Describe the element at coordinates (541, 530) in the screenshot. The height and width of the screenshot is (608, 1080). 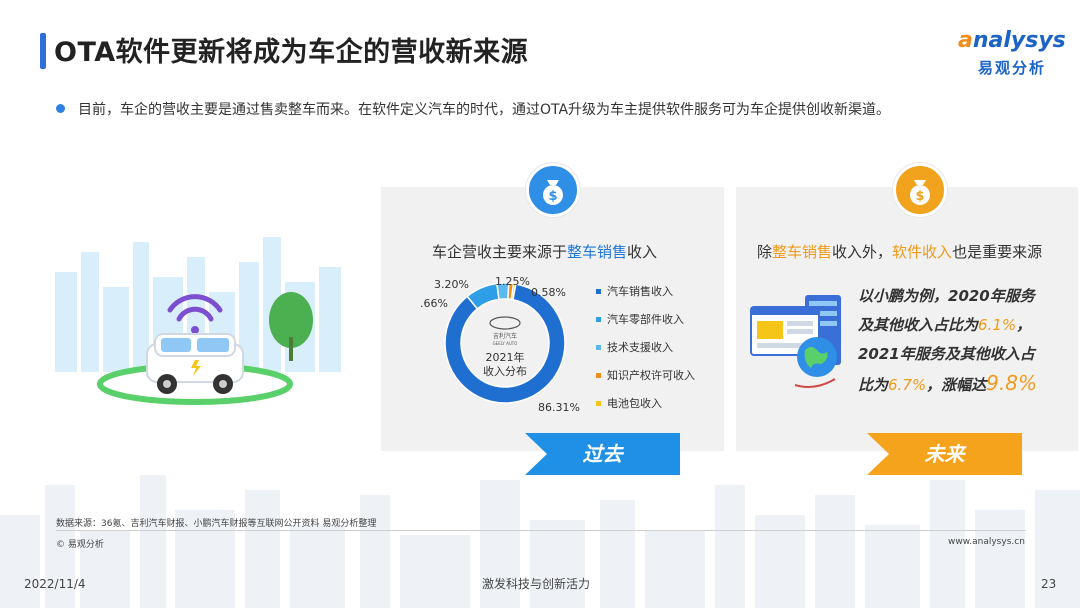
I see `footer-divider` at that location.